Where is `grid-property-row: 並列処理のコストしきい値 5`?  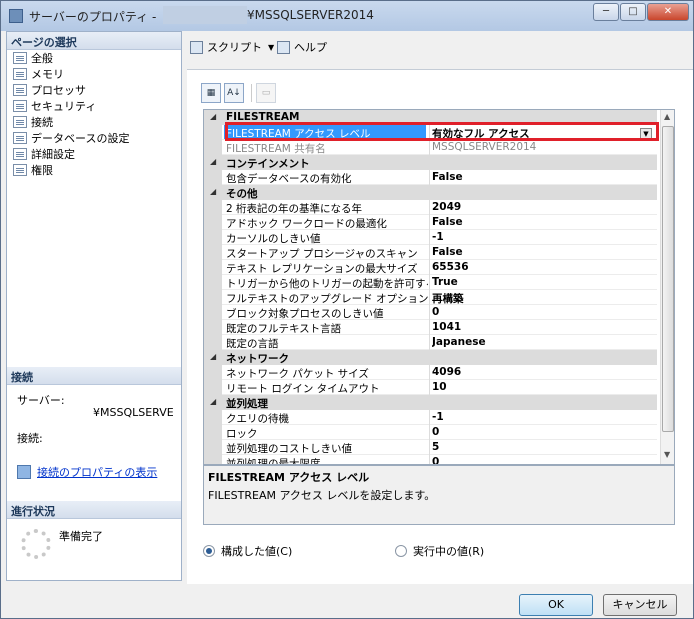 grid-property-row: 並列処理のコストしきい値 5 is located at coordinates (430, 447).